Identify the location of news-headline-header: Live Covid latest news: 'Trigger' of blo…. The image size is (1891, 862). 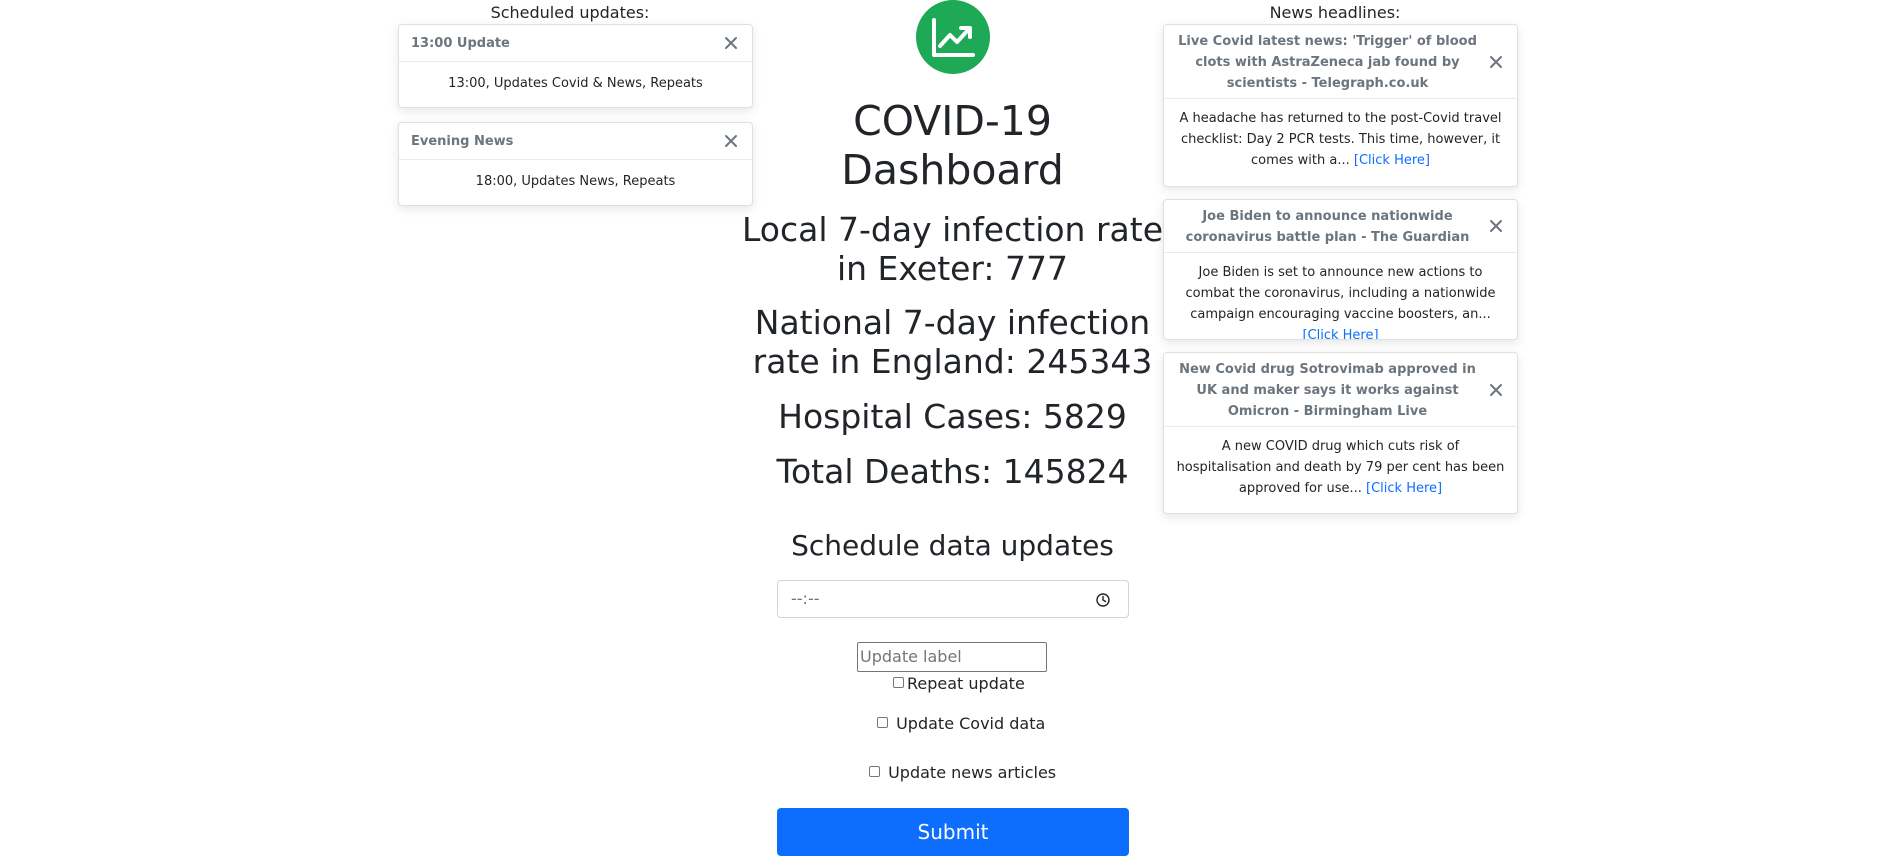
(1340, 62).